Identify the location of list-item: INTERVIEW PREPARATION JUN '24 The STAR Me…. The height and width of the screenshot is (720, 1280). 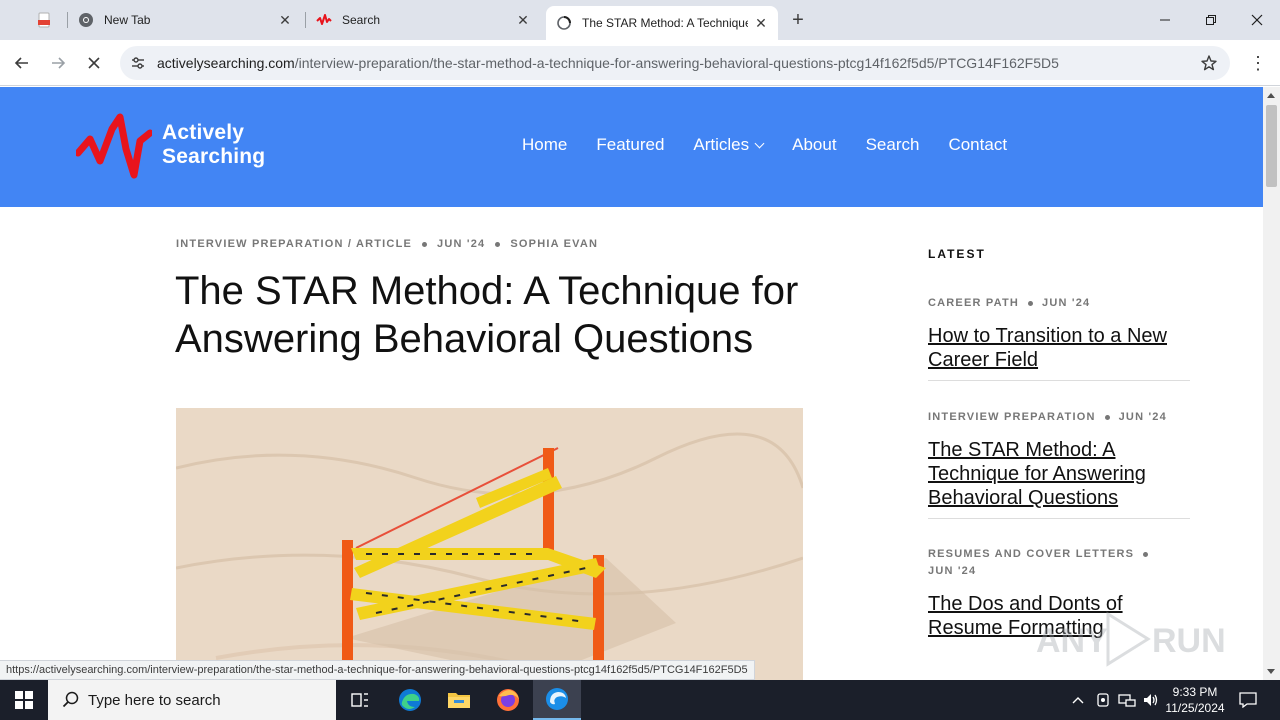
(1059, 464).